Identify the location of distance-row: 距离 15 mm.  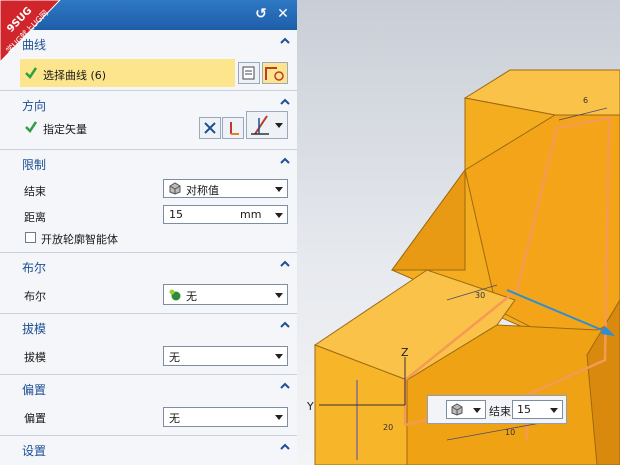
(148, 215).